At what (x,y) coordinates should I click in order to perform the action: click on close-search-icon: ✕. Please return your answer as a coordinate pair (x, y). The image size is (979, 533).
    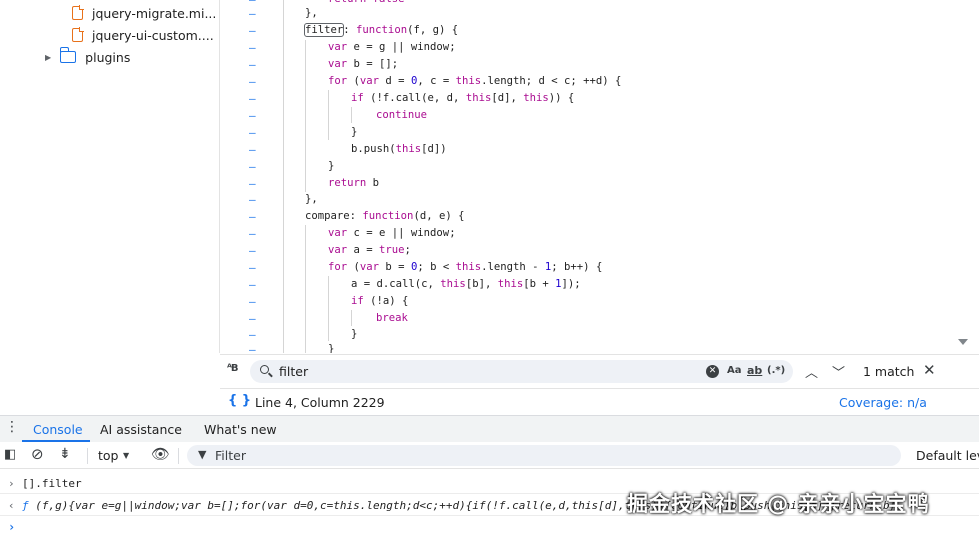
    Looking at the image, I should click on (929, 370).